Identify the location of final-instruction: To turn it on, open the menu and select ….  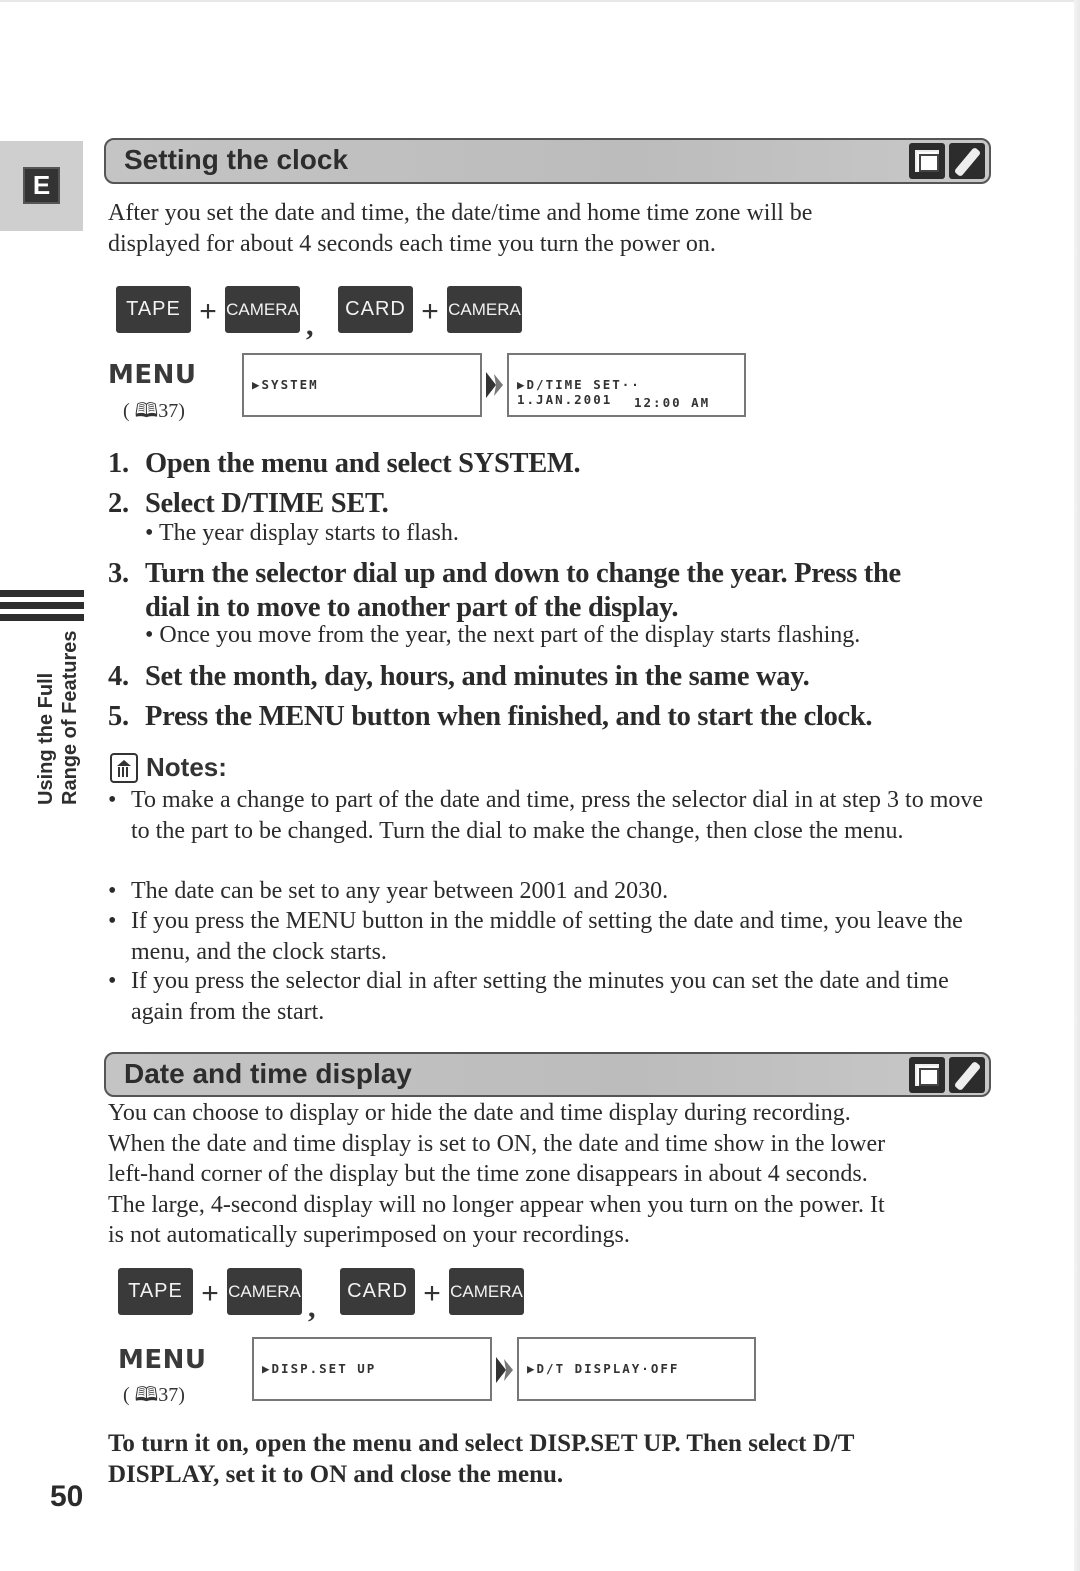
(523, 1459).